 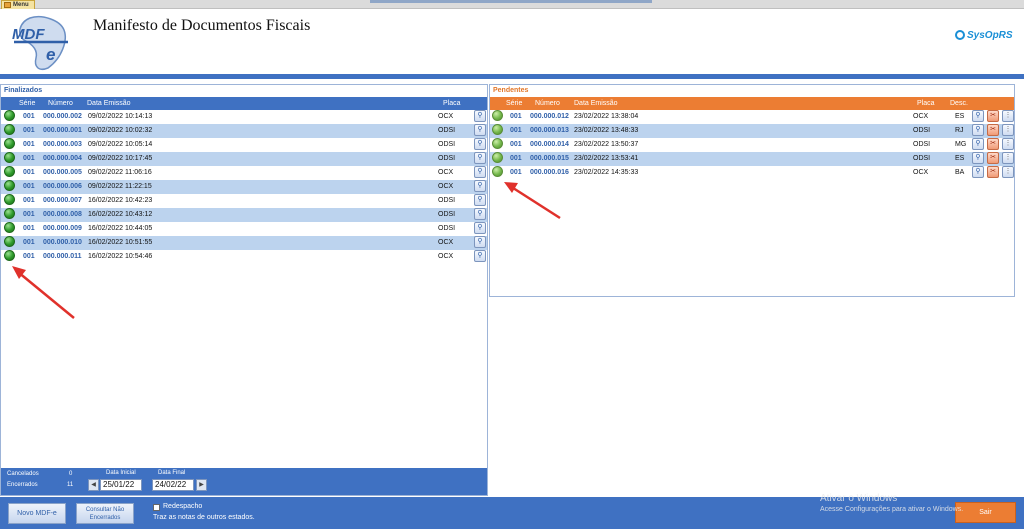 What do you see at coordinates (244, 229) in the screenshot?
I see `table-row: 001 000.000.009 16/02/2022 10:44:05 ODSI ⚲` at bounding box center [244, 229].